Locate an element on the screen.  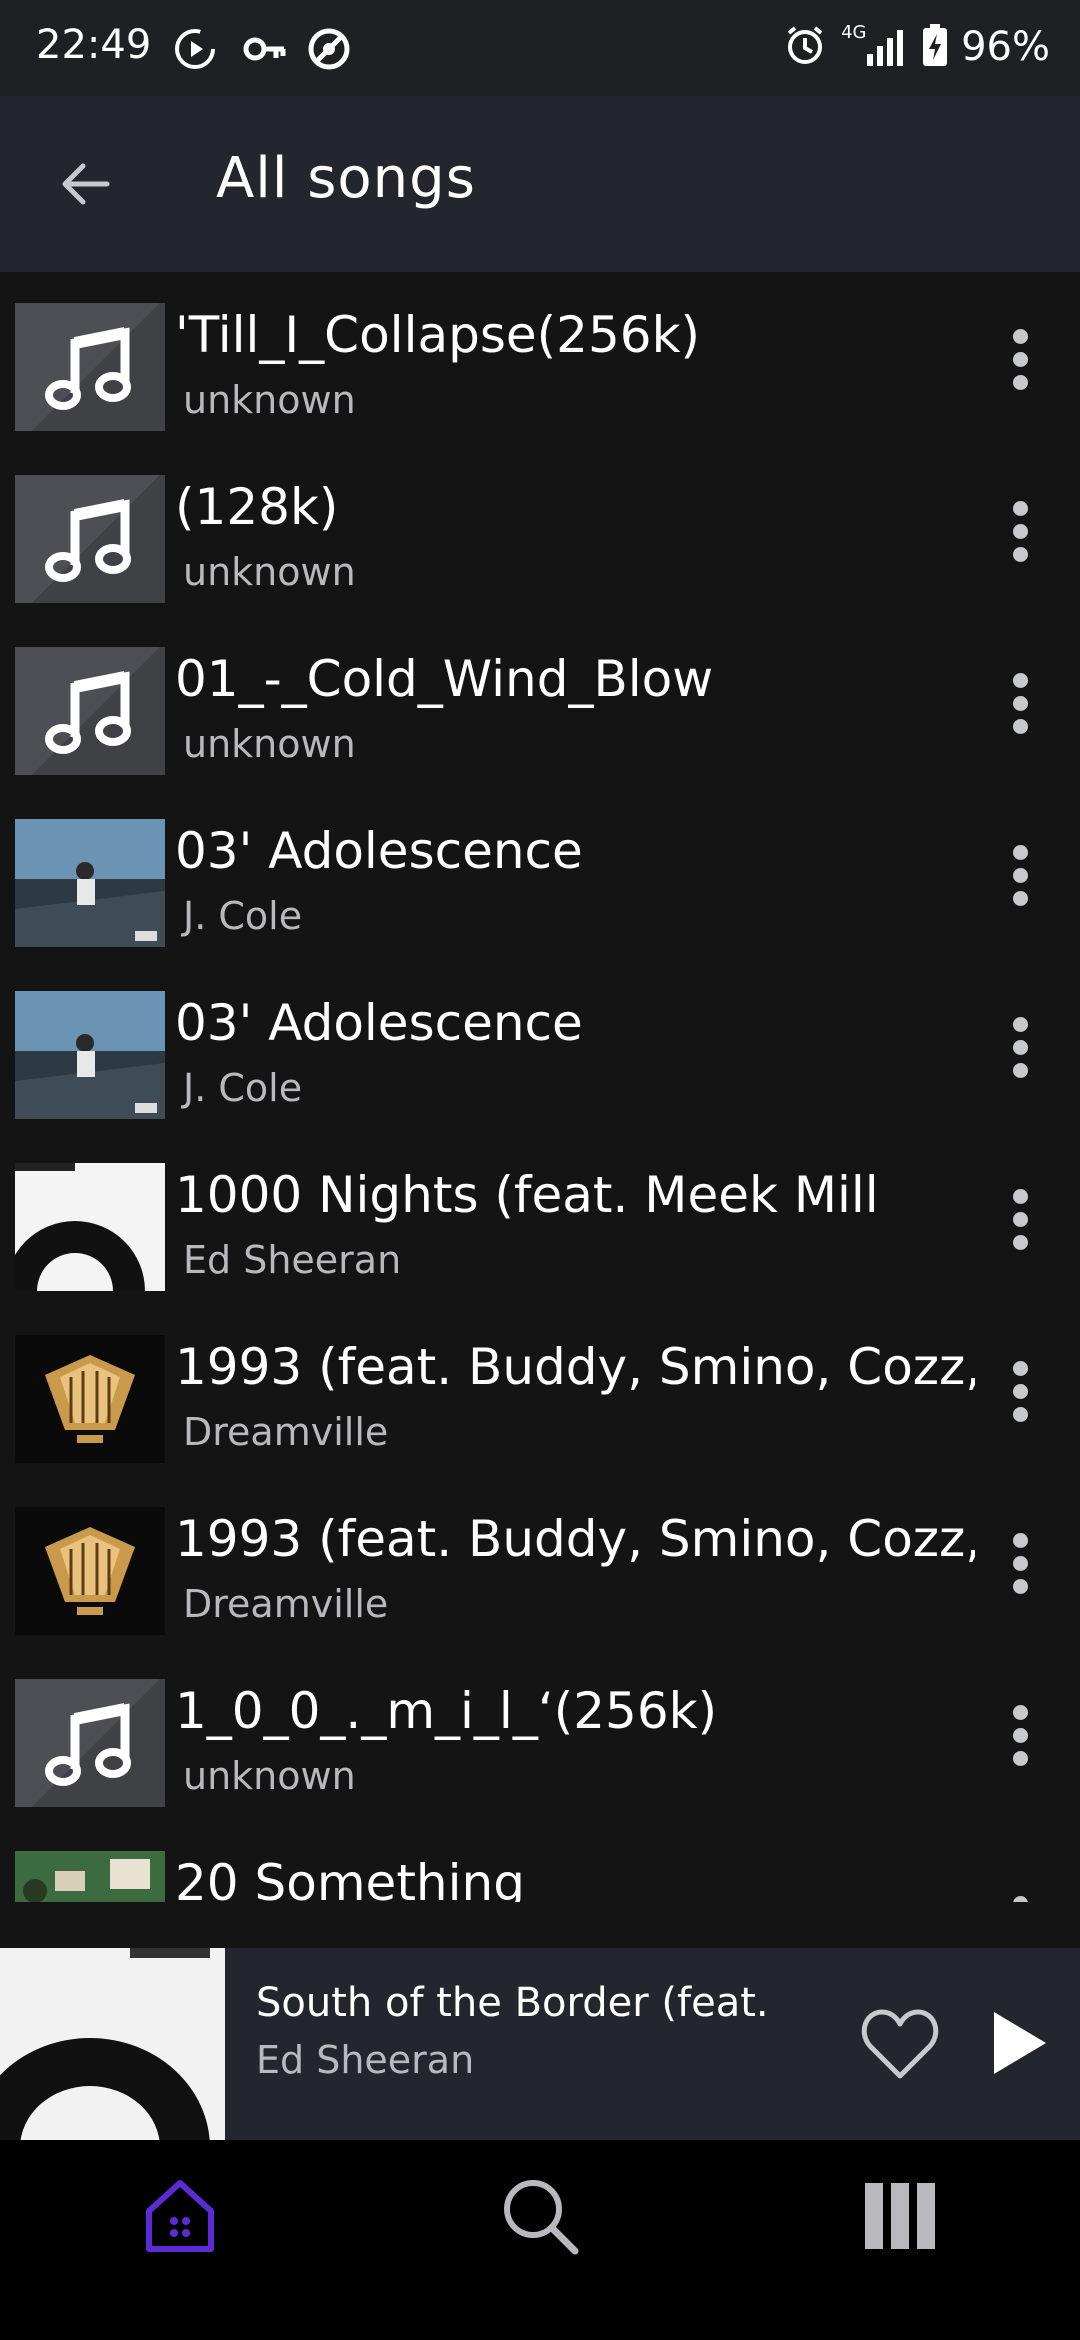
status-right: 4G 96% is located at coordinates (916, 47).